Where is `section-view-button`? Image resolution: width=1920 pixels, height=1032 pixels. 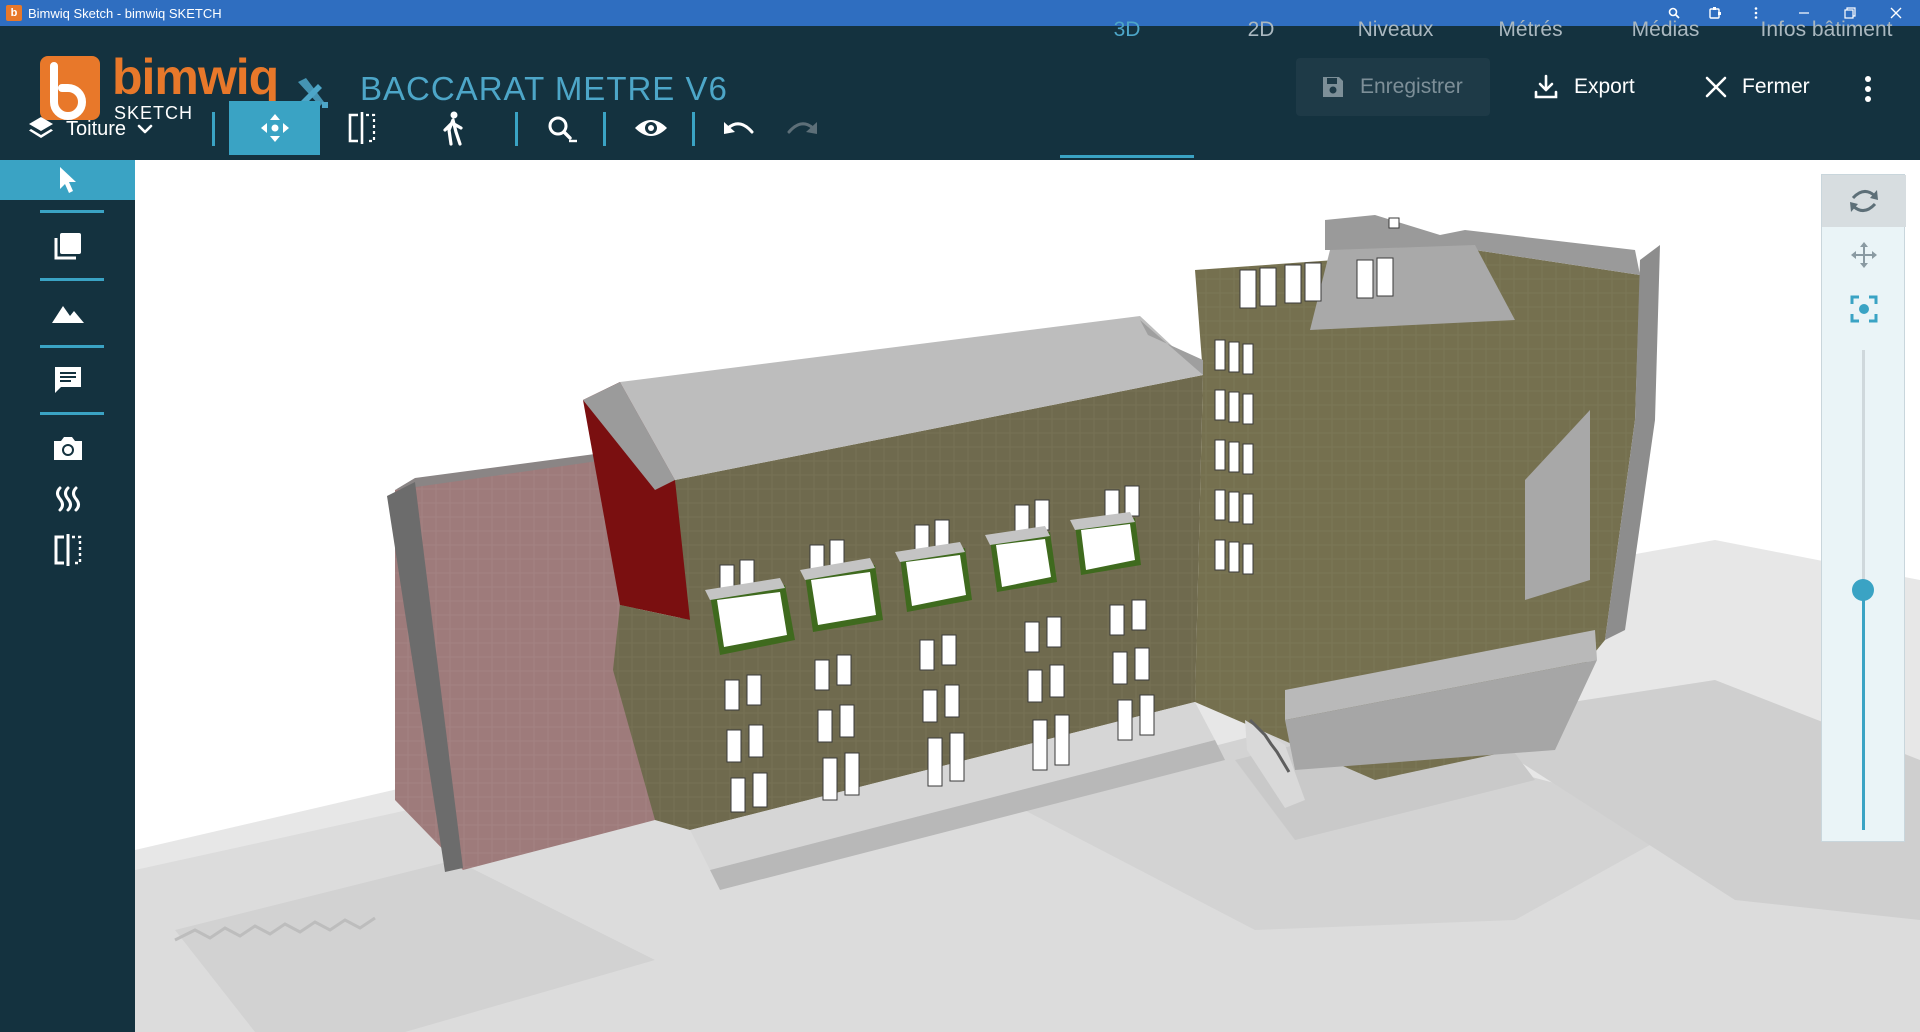
section-view-button is located at coordinates (67, 550).